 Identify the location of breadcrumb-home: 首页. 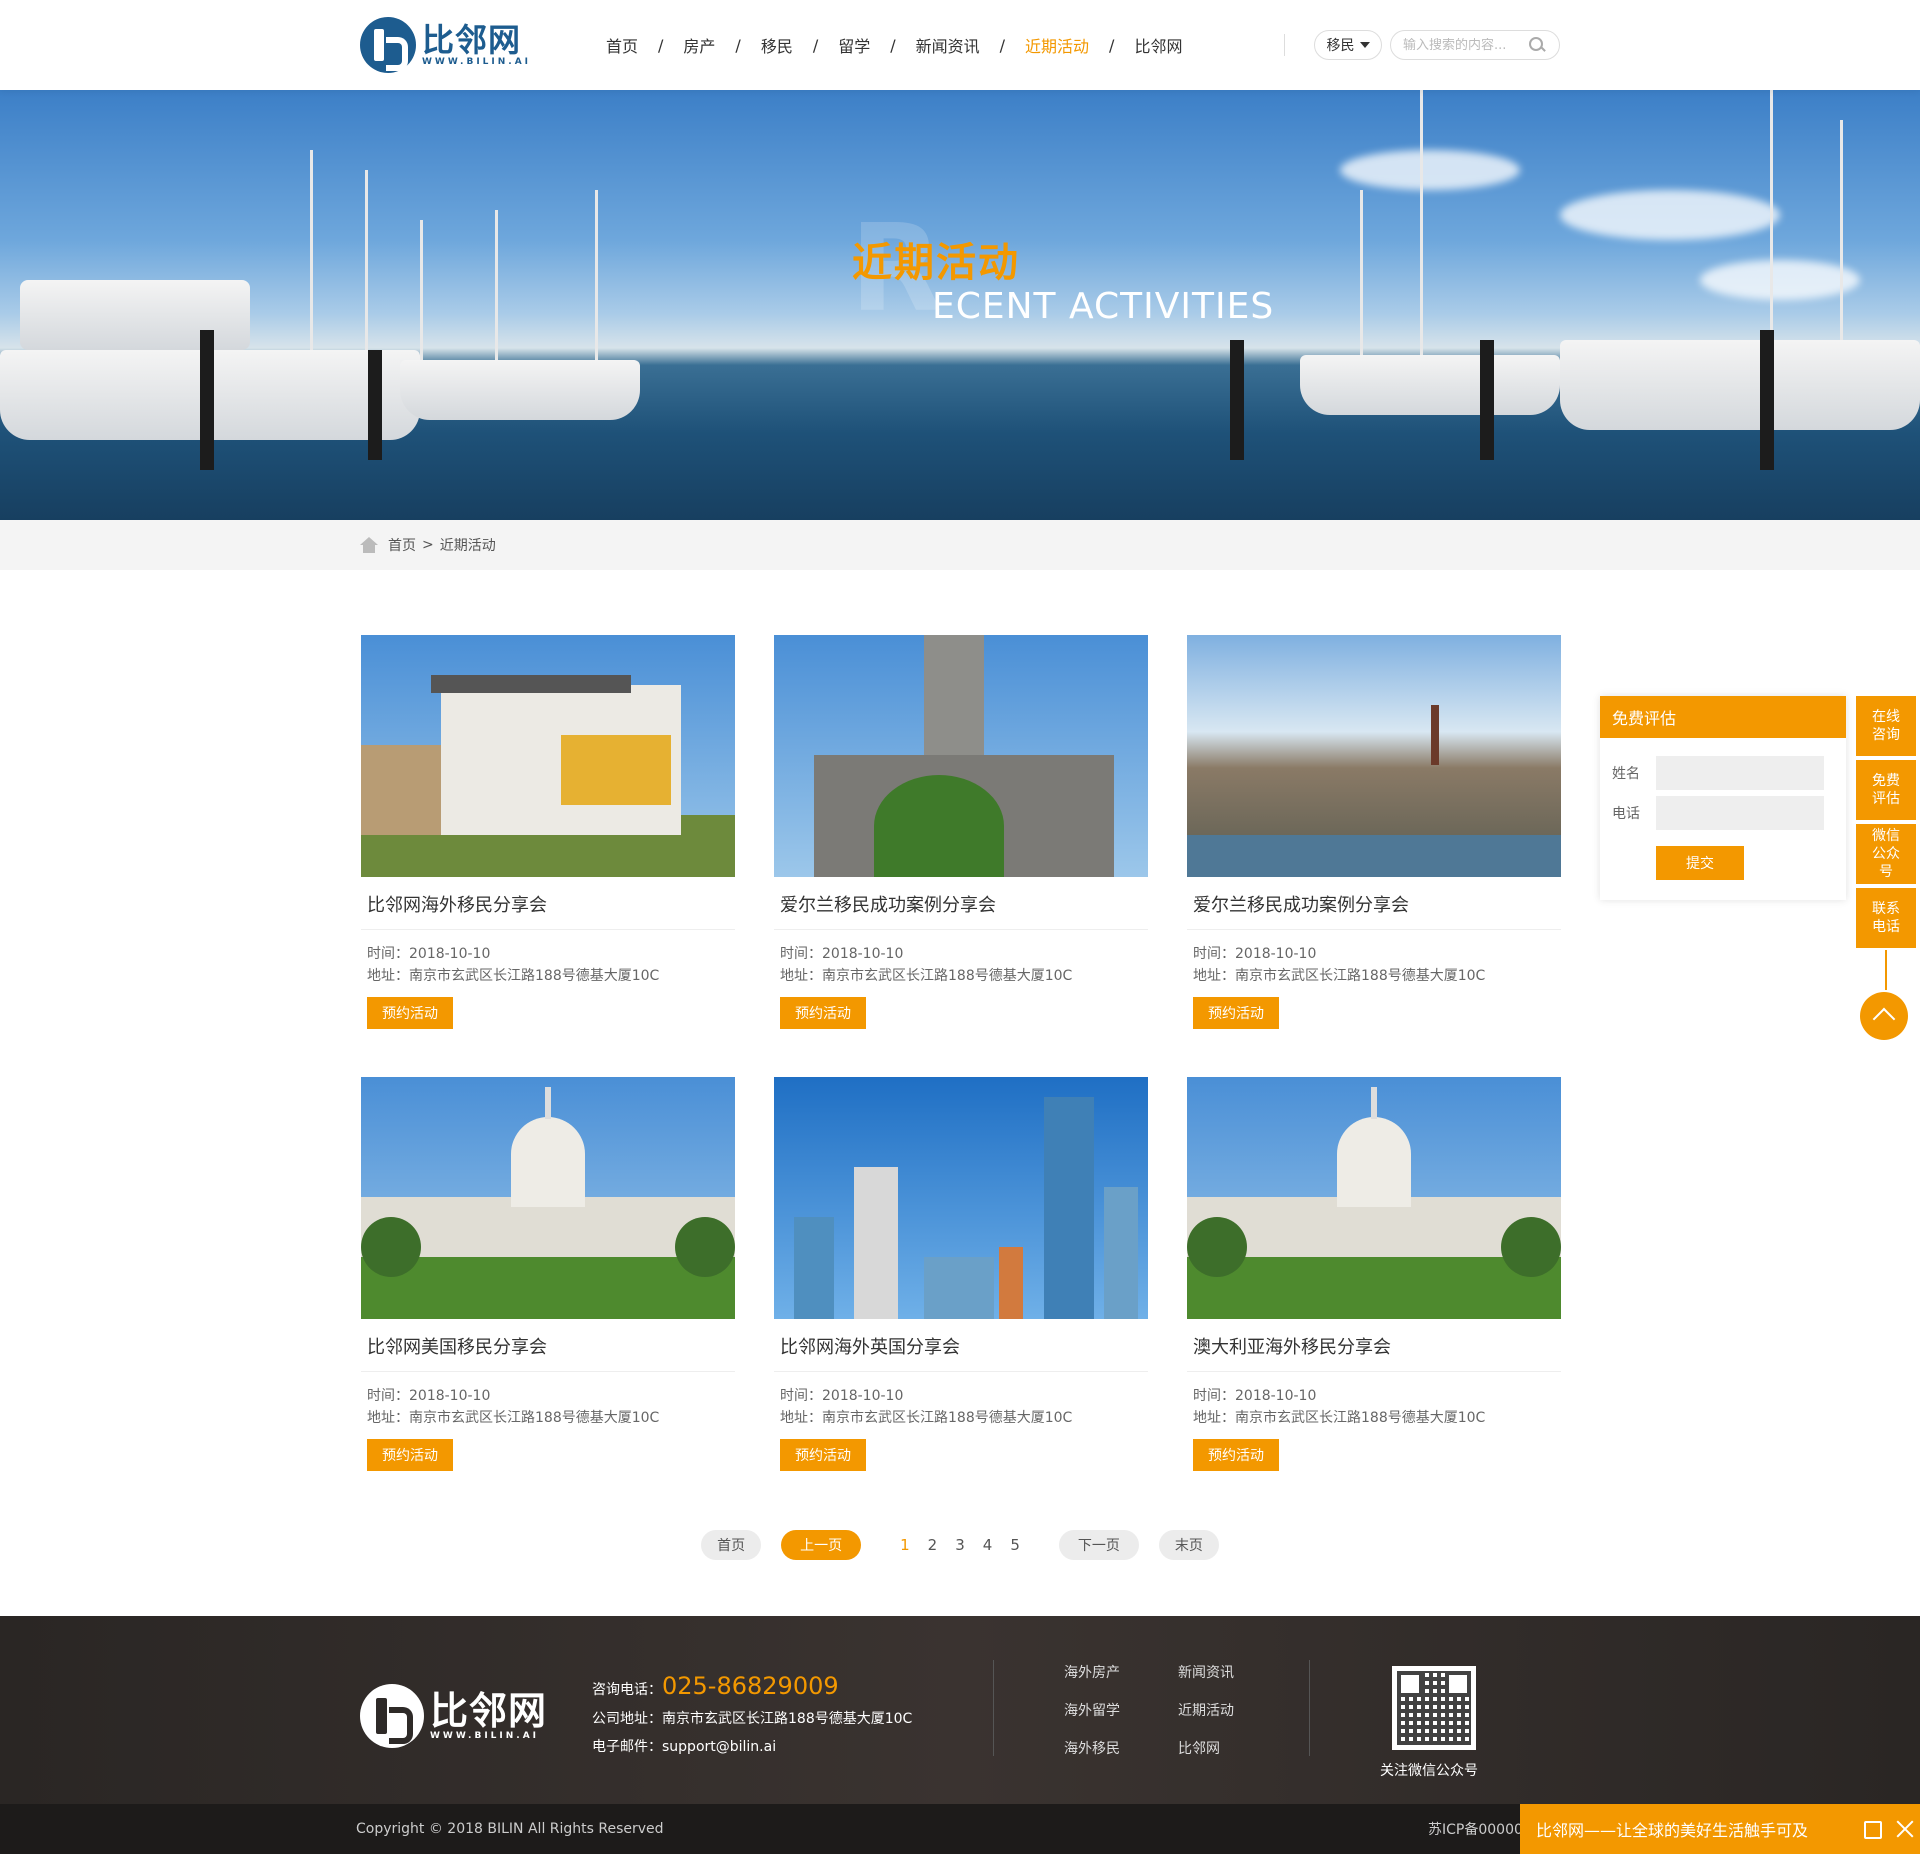
(402, 545).